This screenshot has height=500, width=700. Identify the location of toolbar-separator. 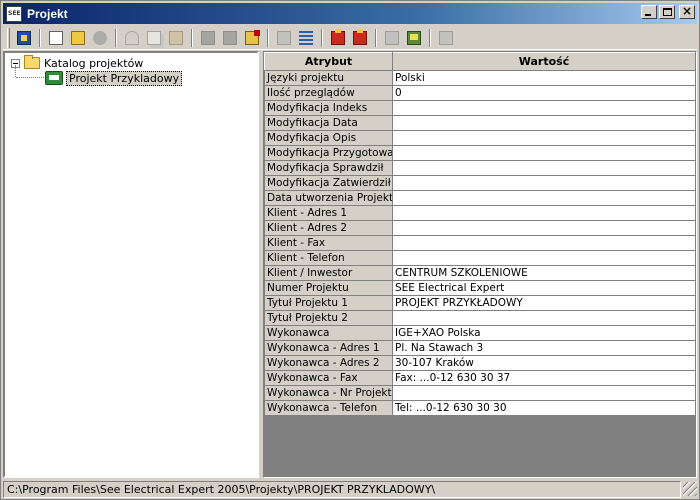
(116, 37).